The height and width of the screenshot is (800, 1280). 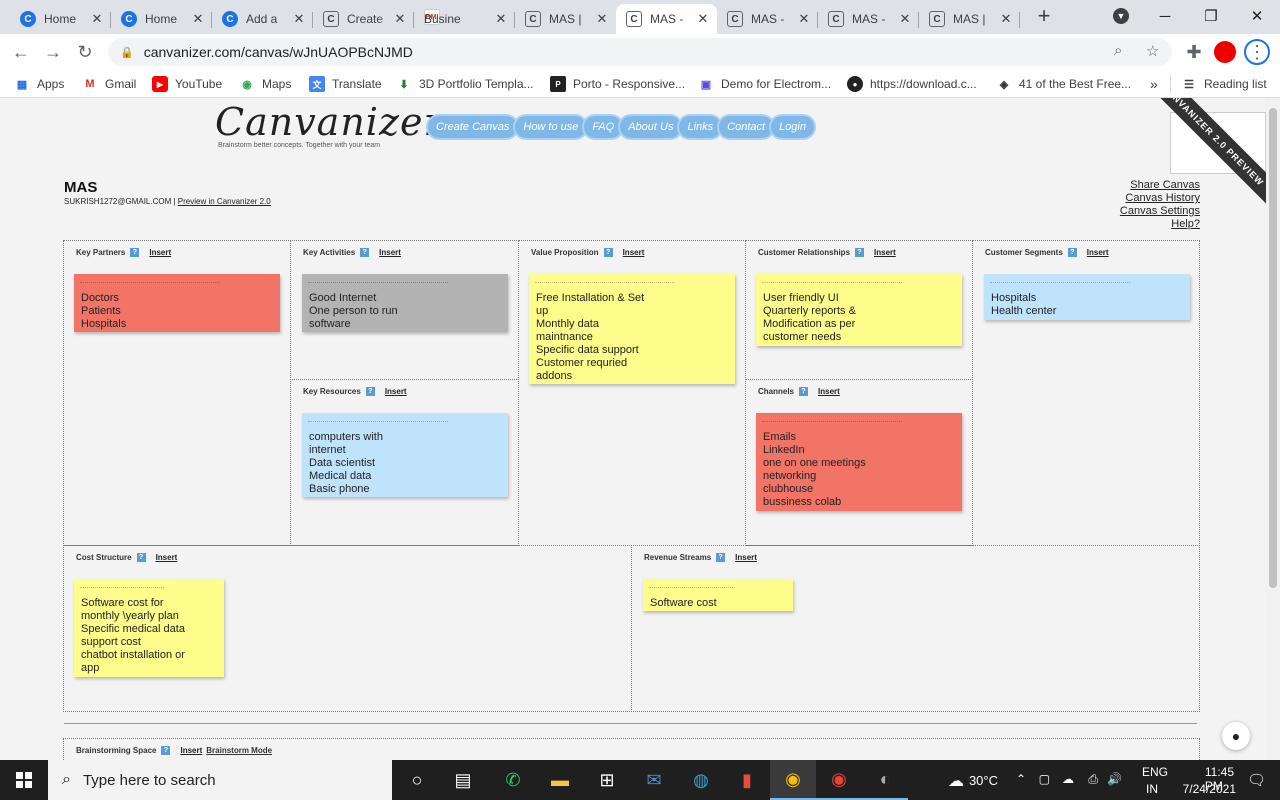 What do you see at coordinates (1209, 789) in the screenshot?
I see `clock-date: 7/24/2021` at bounding box center [1209, 789].